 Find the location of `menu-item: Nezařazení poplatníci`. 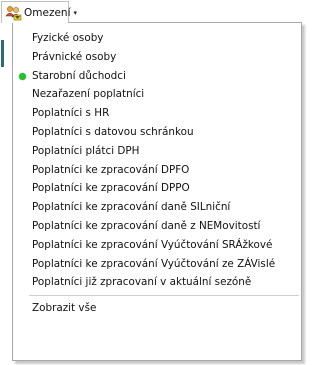

menu-item: Nezařazení poplatníci is located at coordinates (157, 94).